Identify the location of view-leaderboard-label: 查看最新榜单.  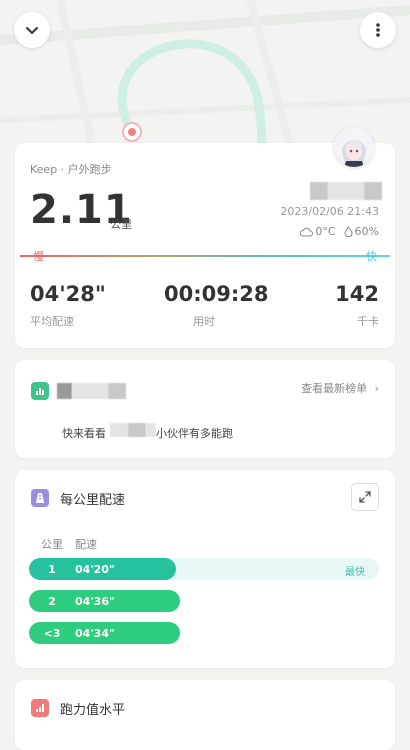
(334, 388).